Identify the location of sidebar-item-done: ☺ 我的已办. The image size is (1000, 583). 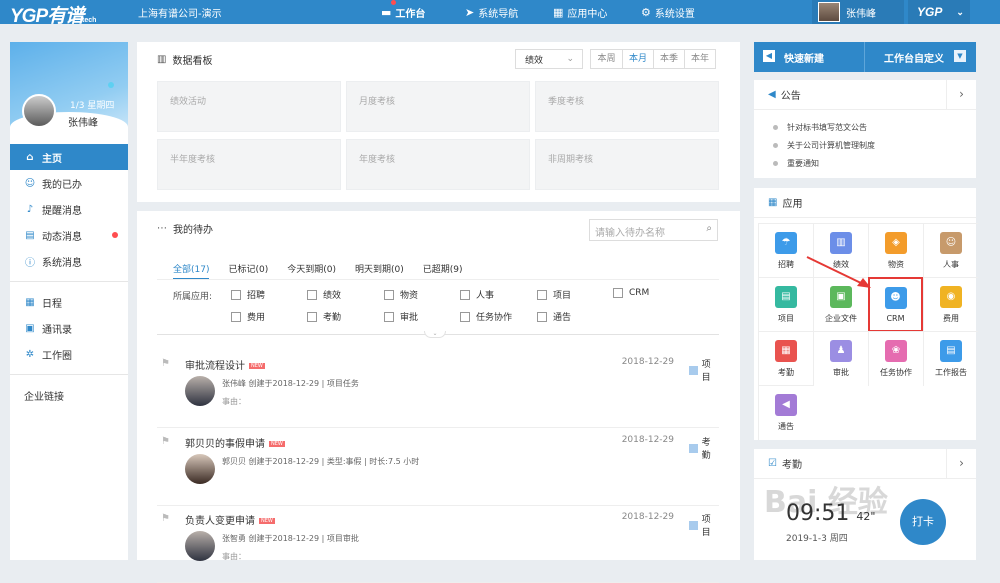
(69, 183).